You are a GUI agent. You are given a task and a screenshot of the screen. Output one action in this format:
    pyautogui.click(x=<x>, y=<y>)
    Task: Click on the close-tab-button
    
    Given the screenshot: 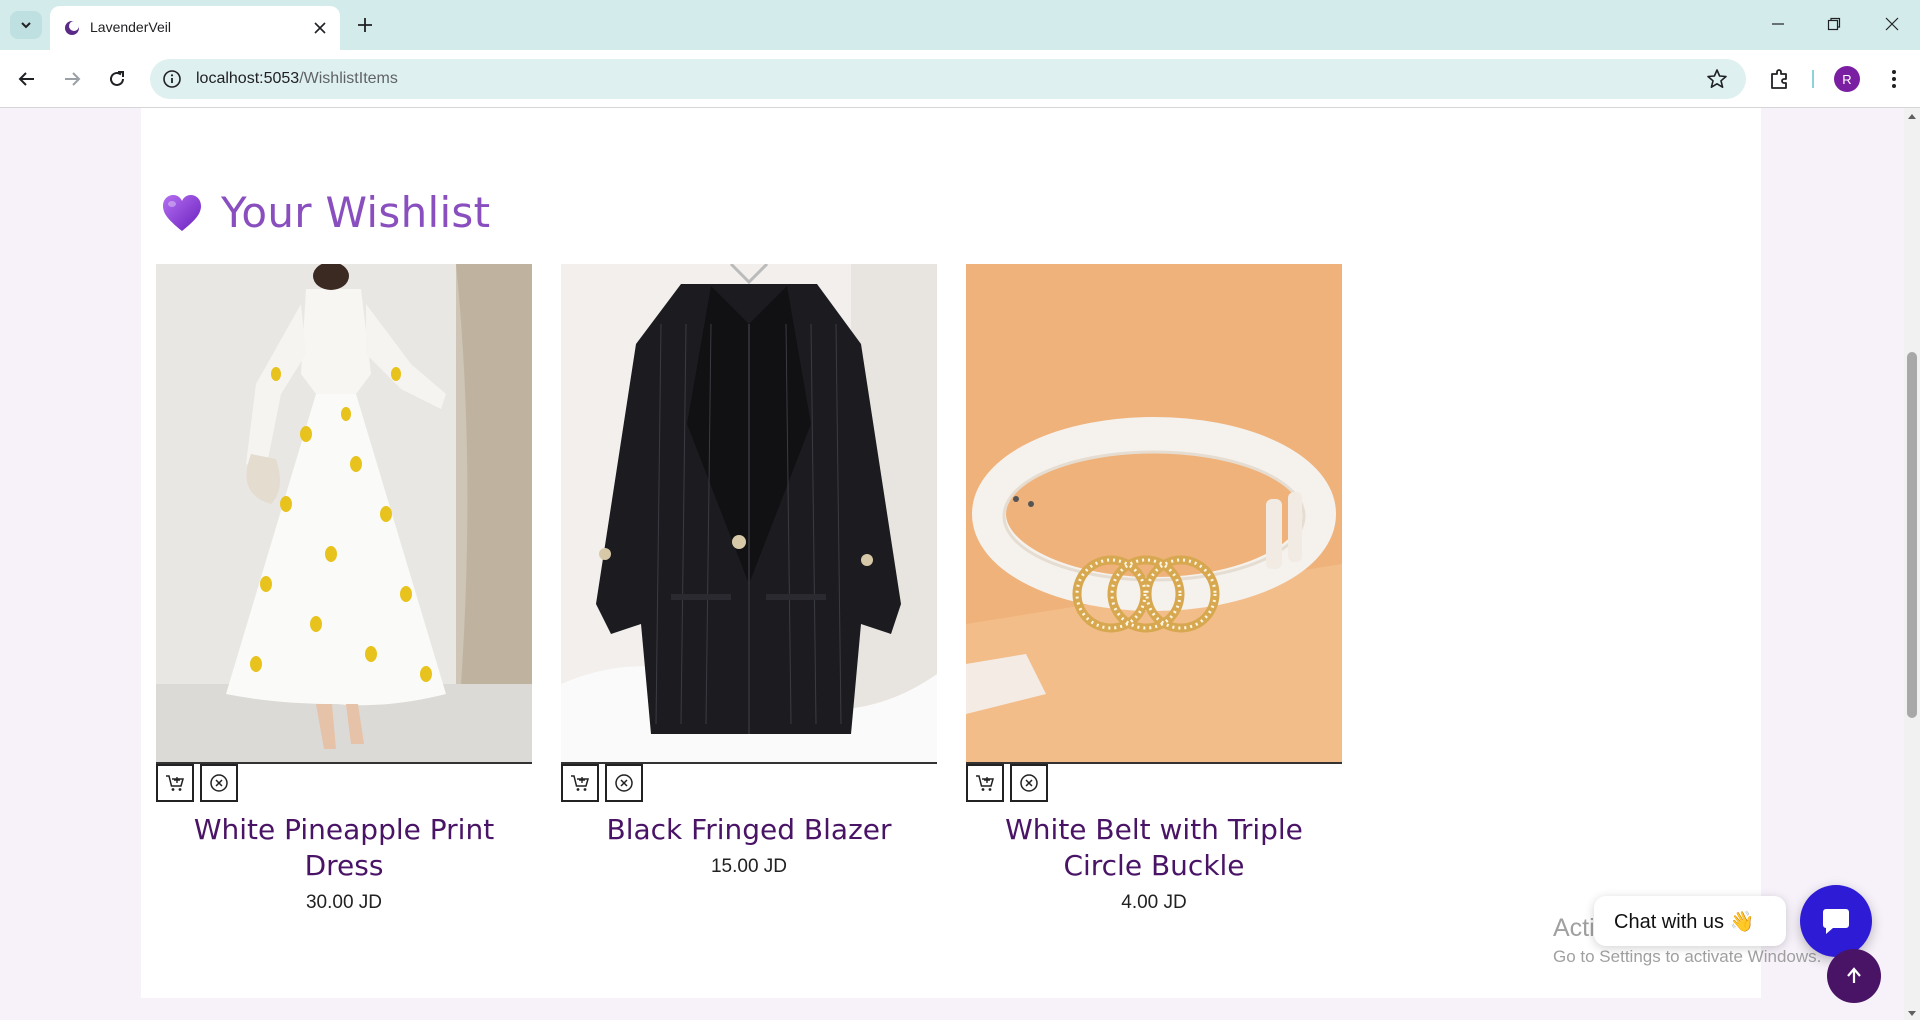 What is the action you would take?
    pyautogui.click(x=320, y=28)
    